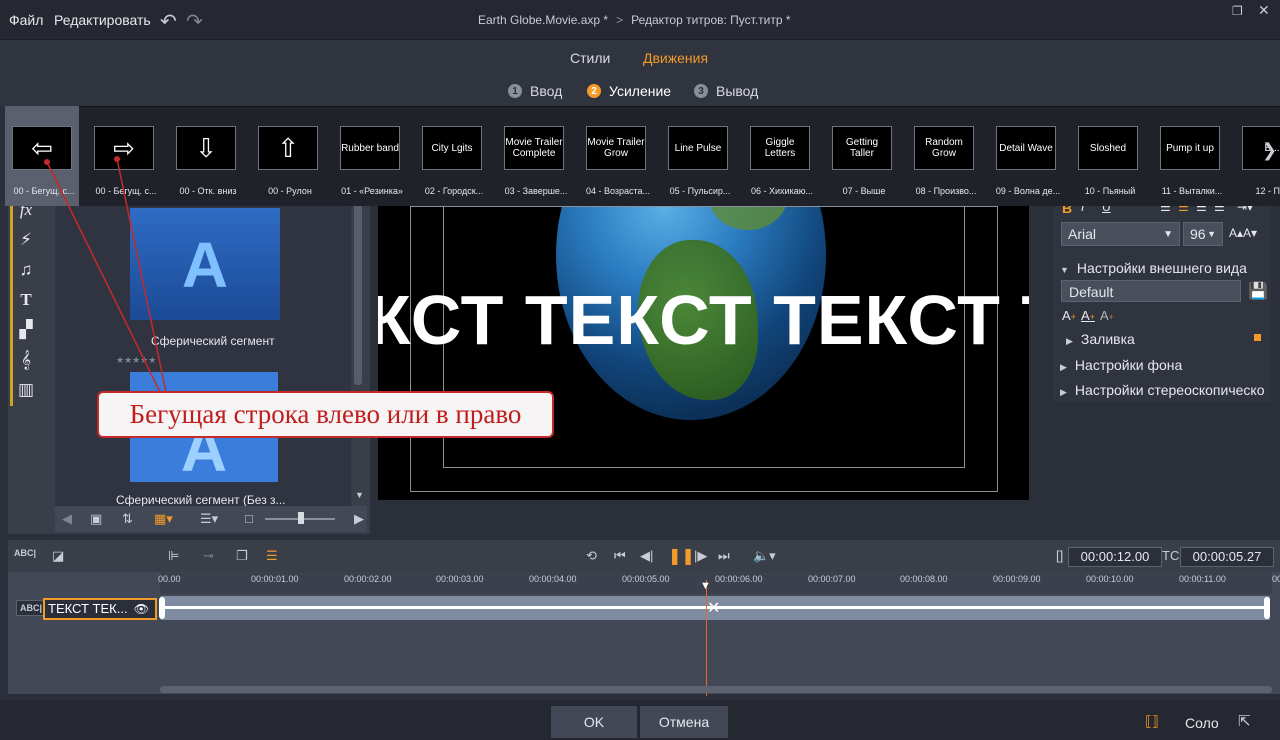 This screenshot has height=740, width=1280. I want to click on loop-icon: ⟲, so click(591, 556).